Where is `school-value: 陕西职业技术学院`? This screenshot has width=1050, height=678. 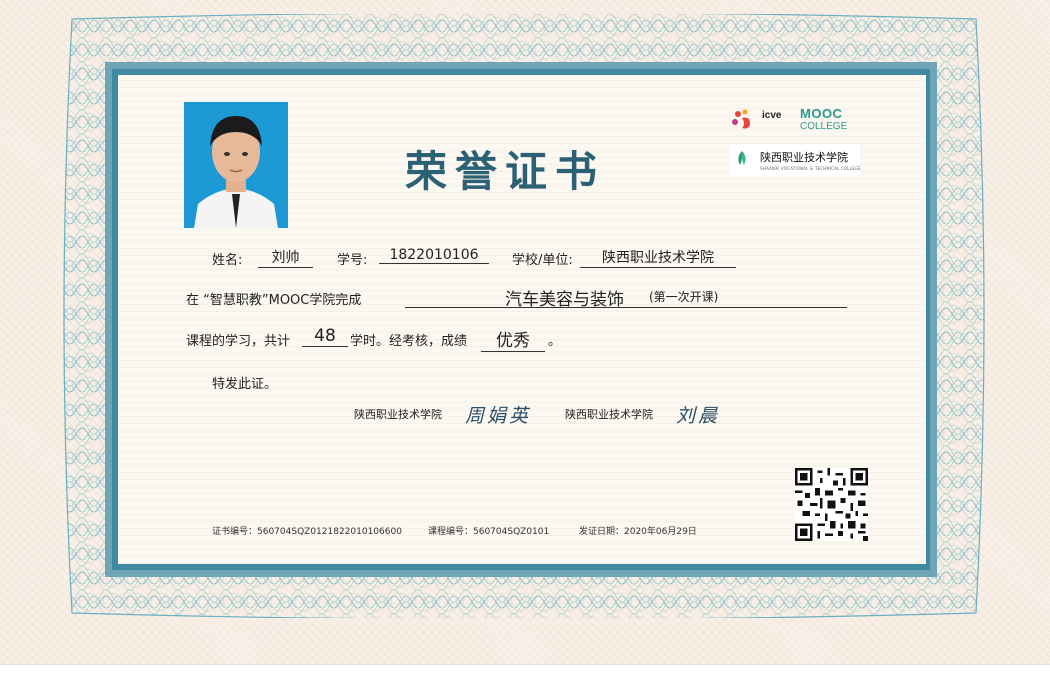 school-value: 陕西职业技术学院 is located at coordinates (658, 257).